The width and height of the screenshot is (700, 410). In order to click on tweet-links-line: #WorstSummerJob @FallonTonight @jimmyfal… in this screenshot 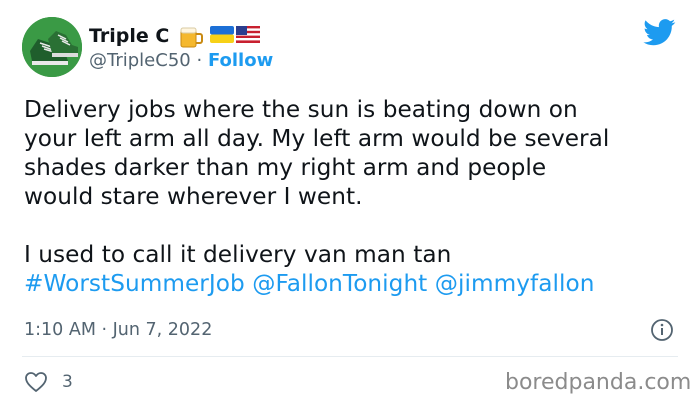, I will do `click(349, 283)`.